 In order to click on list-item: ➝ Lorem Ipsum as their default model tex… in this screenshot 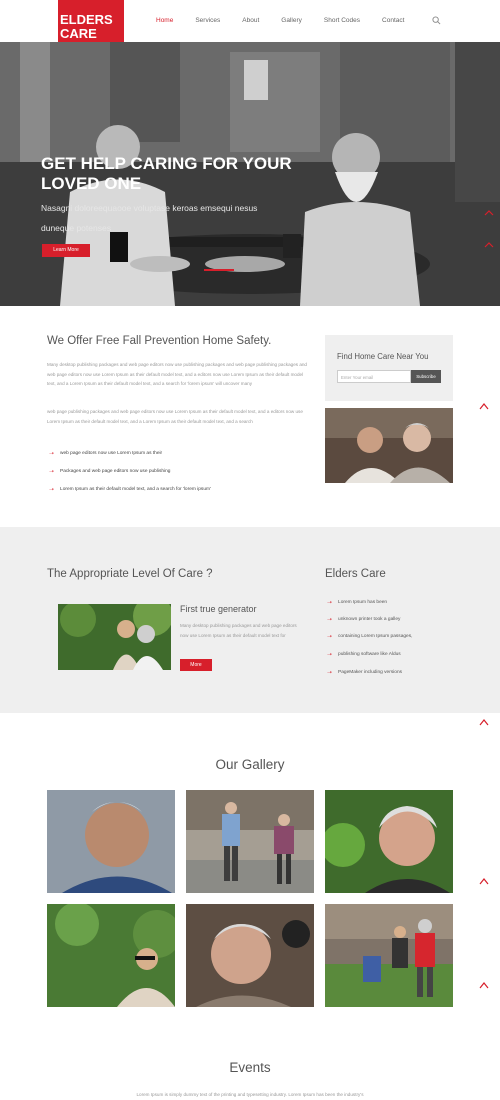, I will do `click(130, 489)`.